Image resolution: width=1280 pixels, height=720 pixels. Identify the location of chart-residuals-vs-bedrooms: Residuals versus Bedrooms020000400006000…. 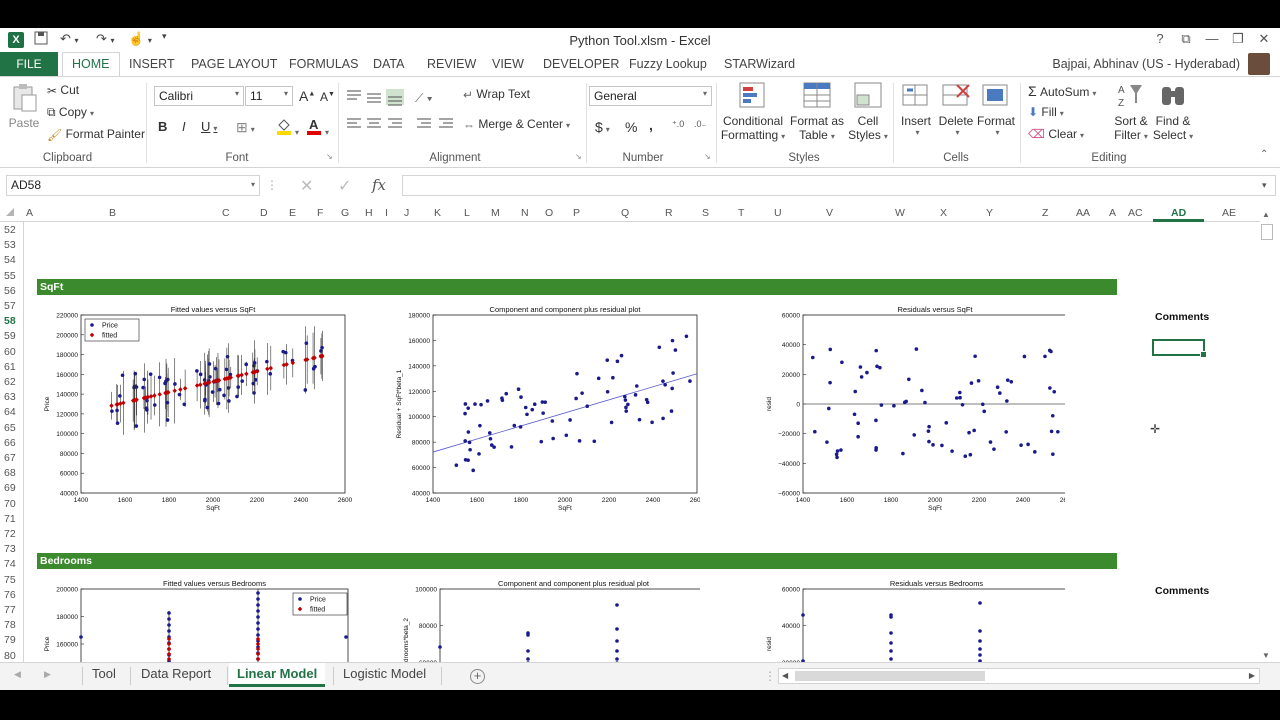
(900, 621).